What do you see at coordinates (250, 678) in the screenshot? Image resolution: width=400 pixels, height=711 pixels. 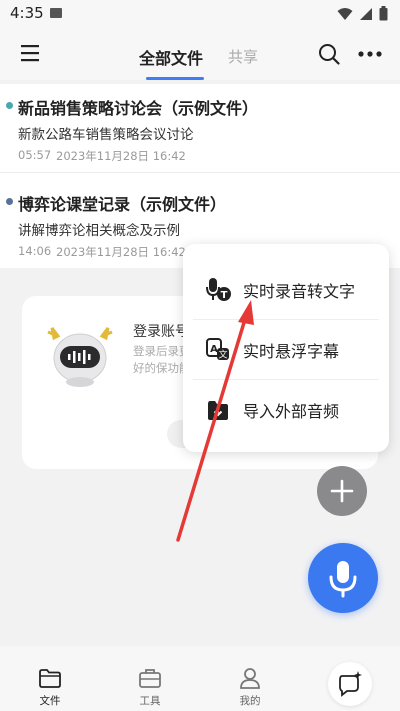 I see `person-icon` at bounding box center [250, 678].